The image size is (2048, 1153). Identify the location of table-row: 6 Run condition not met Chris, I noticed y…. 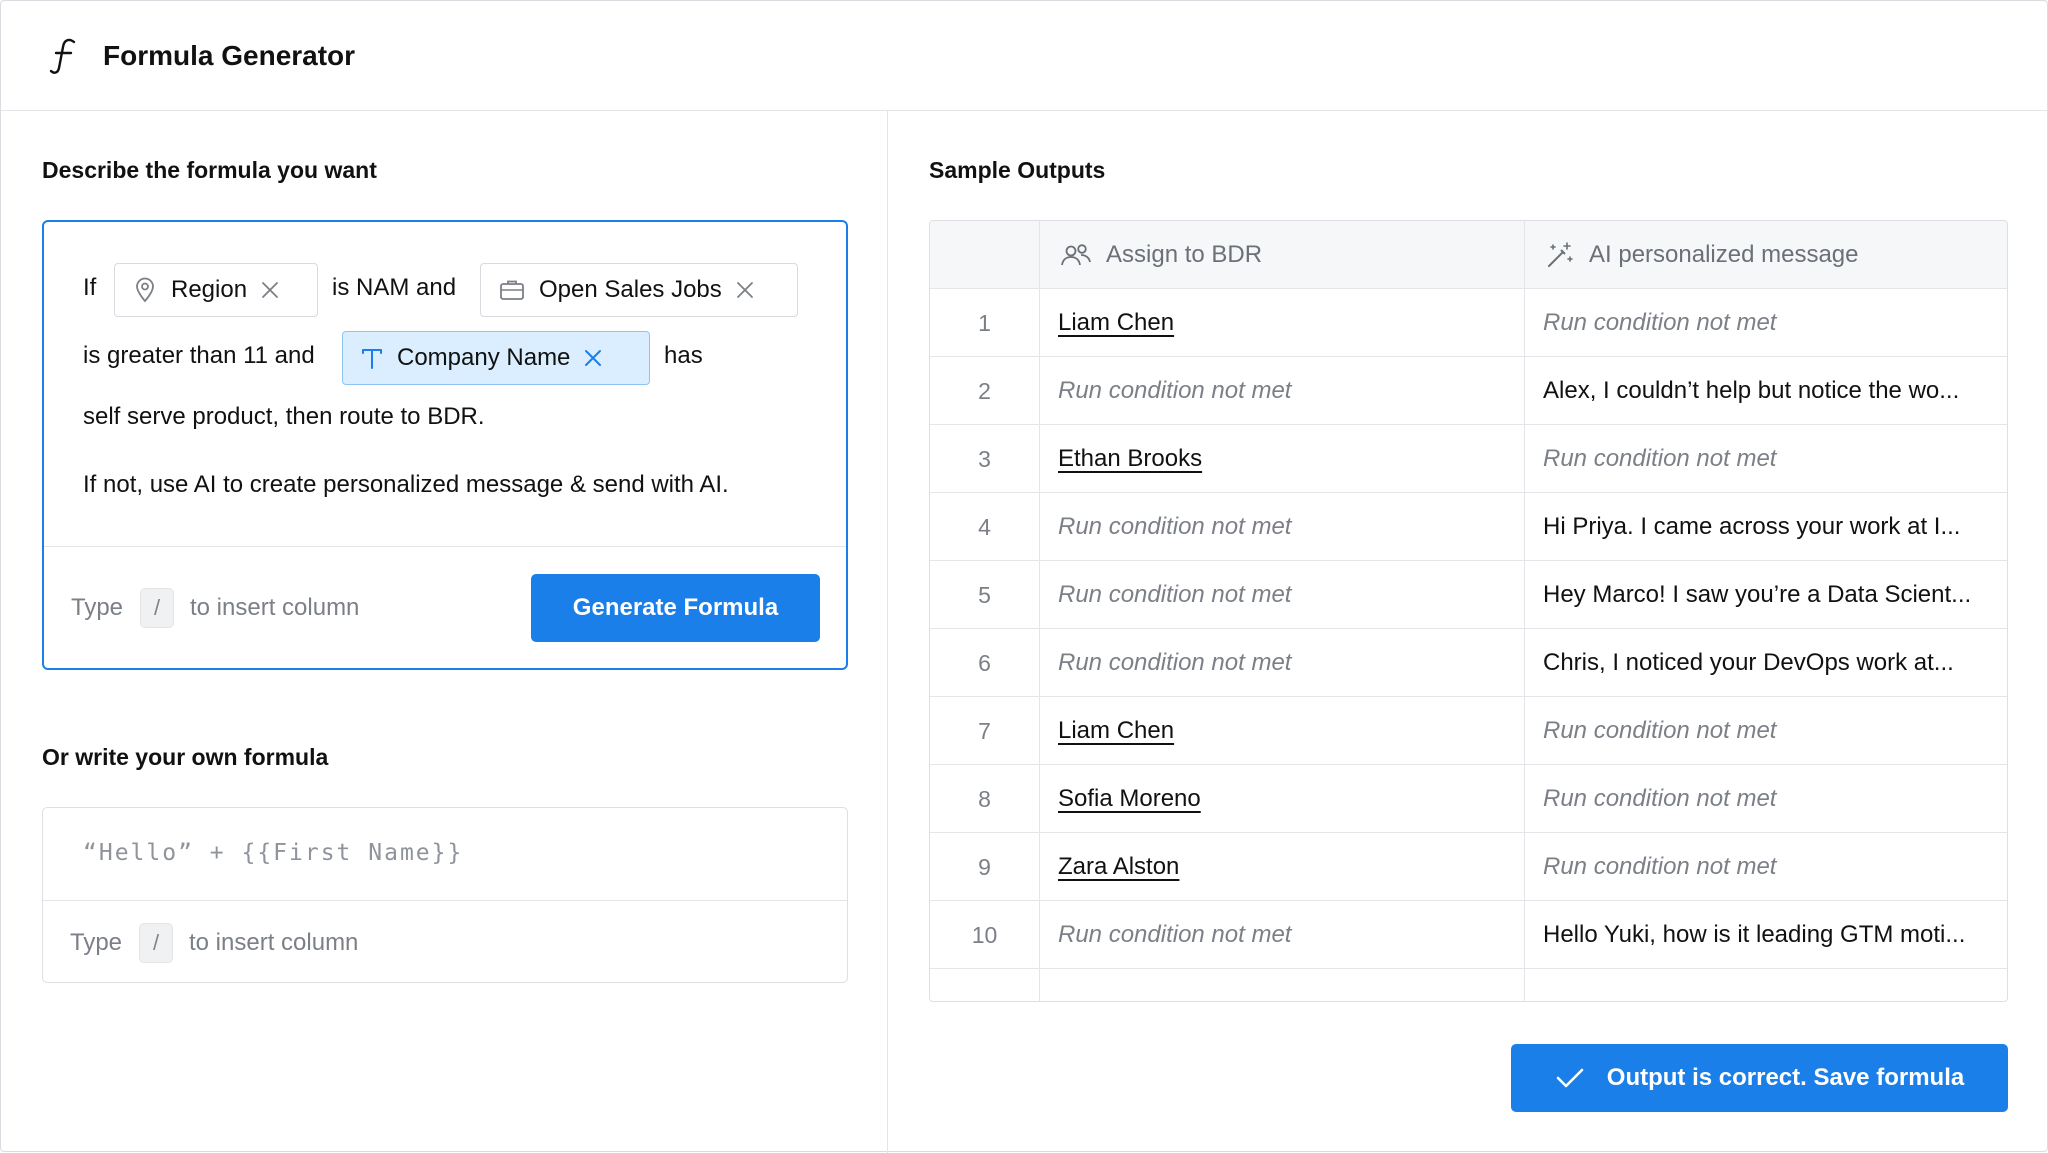
(1468, 663).